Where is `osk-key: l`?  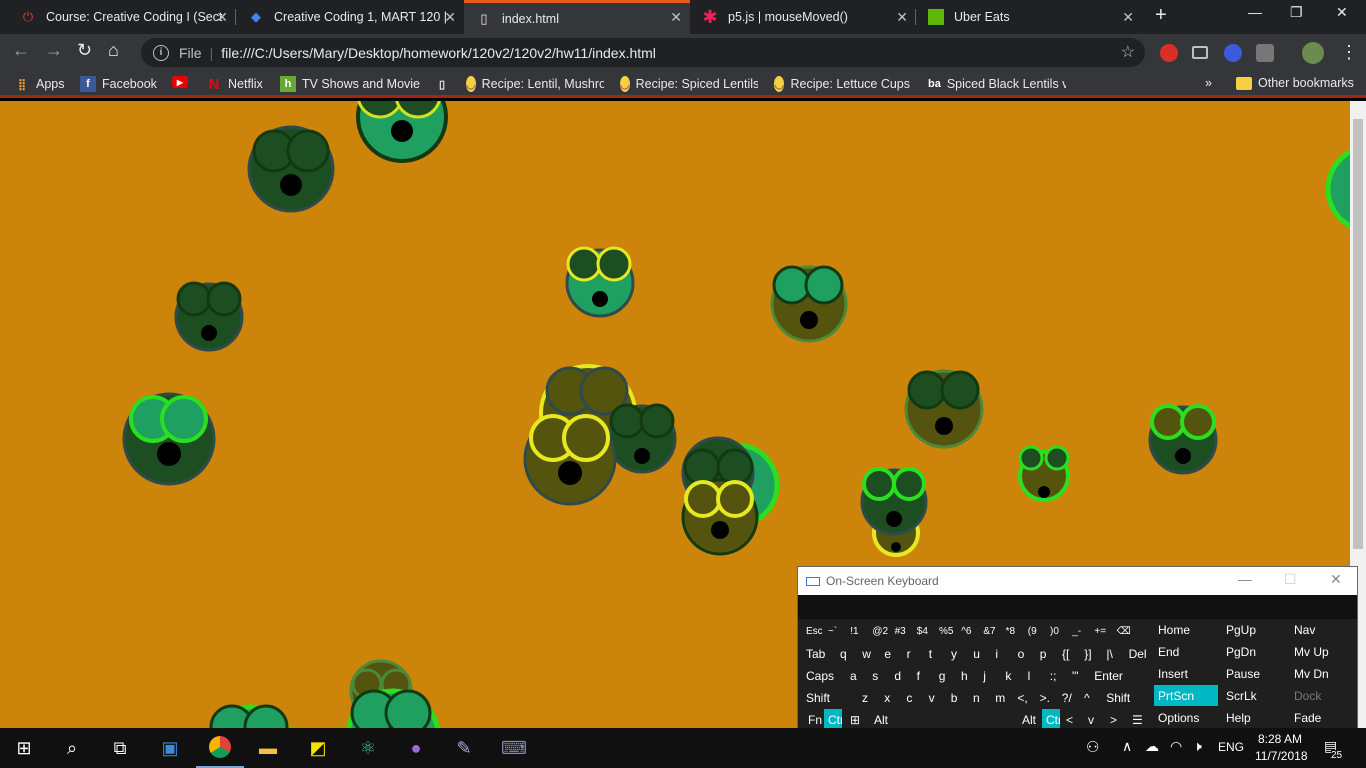 osk-key: l is located at coordinates (1034, 675).